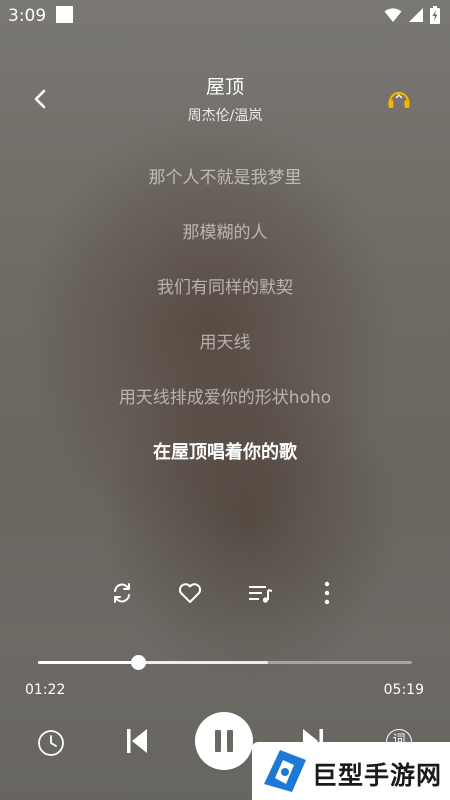 The width and height of the screenshot is (450, 800). I want to click on current-lyric-line: 在屋顶唱着你的歌, so click(225, 452).